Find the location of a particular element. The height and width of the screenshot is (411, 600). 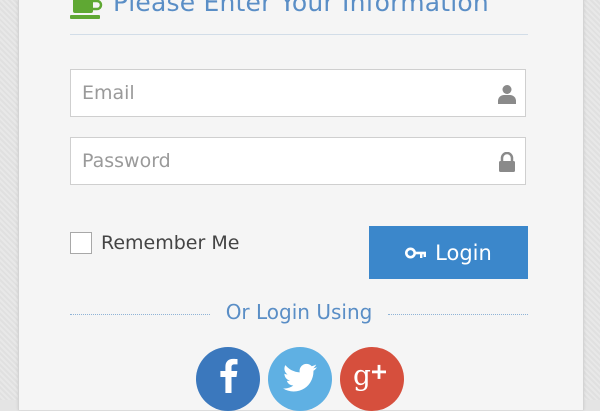

facebook-icon is located at coordinates (229, 375).